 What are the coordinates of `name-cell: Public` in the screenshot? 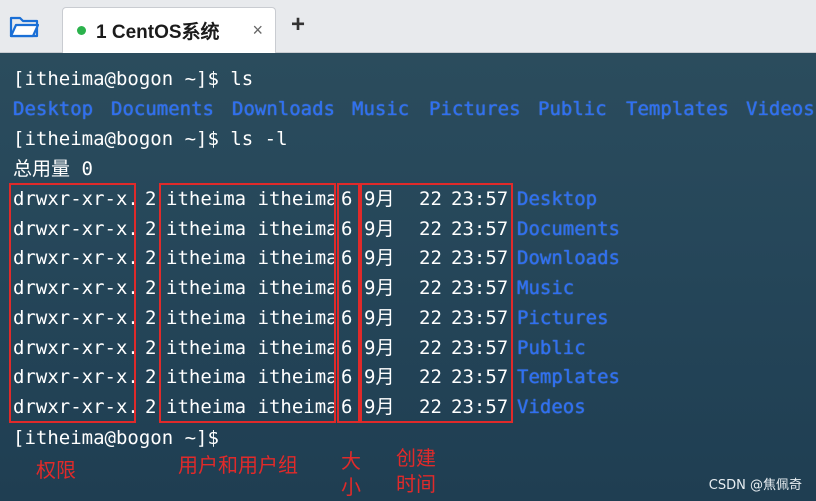 It's located at (551, 347).